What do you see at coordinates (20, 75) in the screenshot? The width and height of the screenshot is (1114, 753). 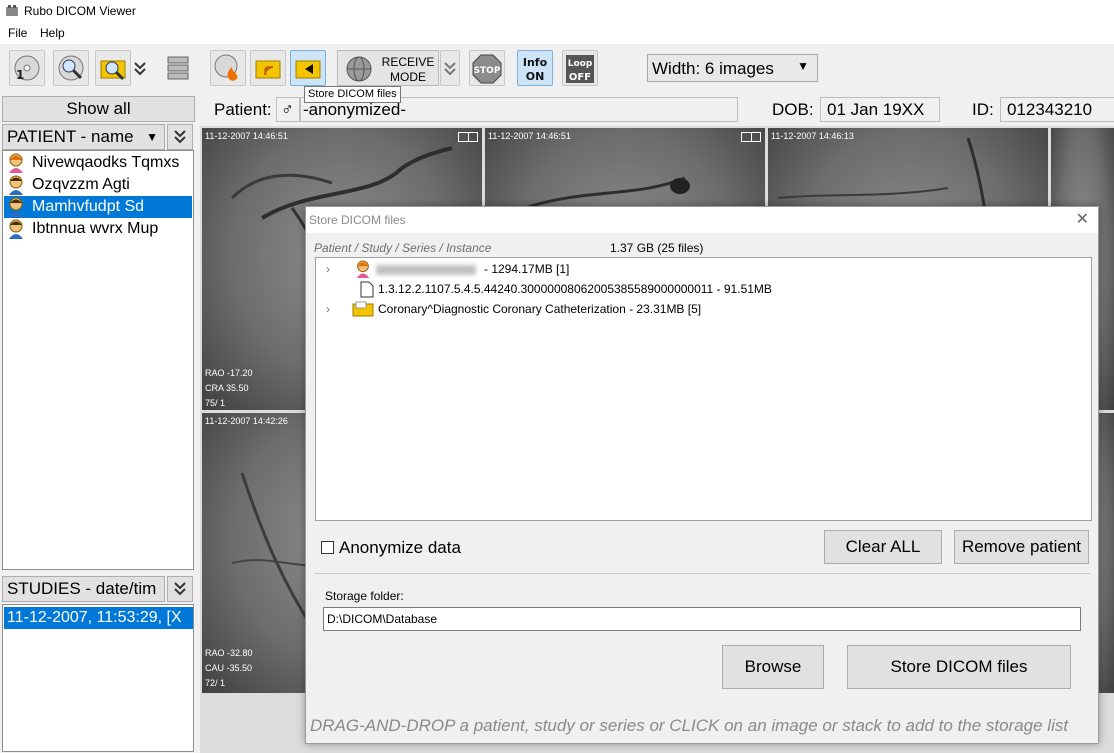 I see `svg-text: 1` at bounding box center [20, 75].